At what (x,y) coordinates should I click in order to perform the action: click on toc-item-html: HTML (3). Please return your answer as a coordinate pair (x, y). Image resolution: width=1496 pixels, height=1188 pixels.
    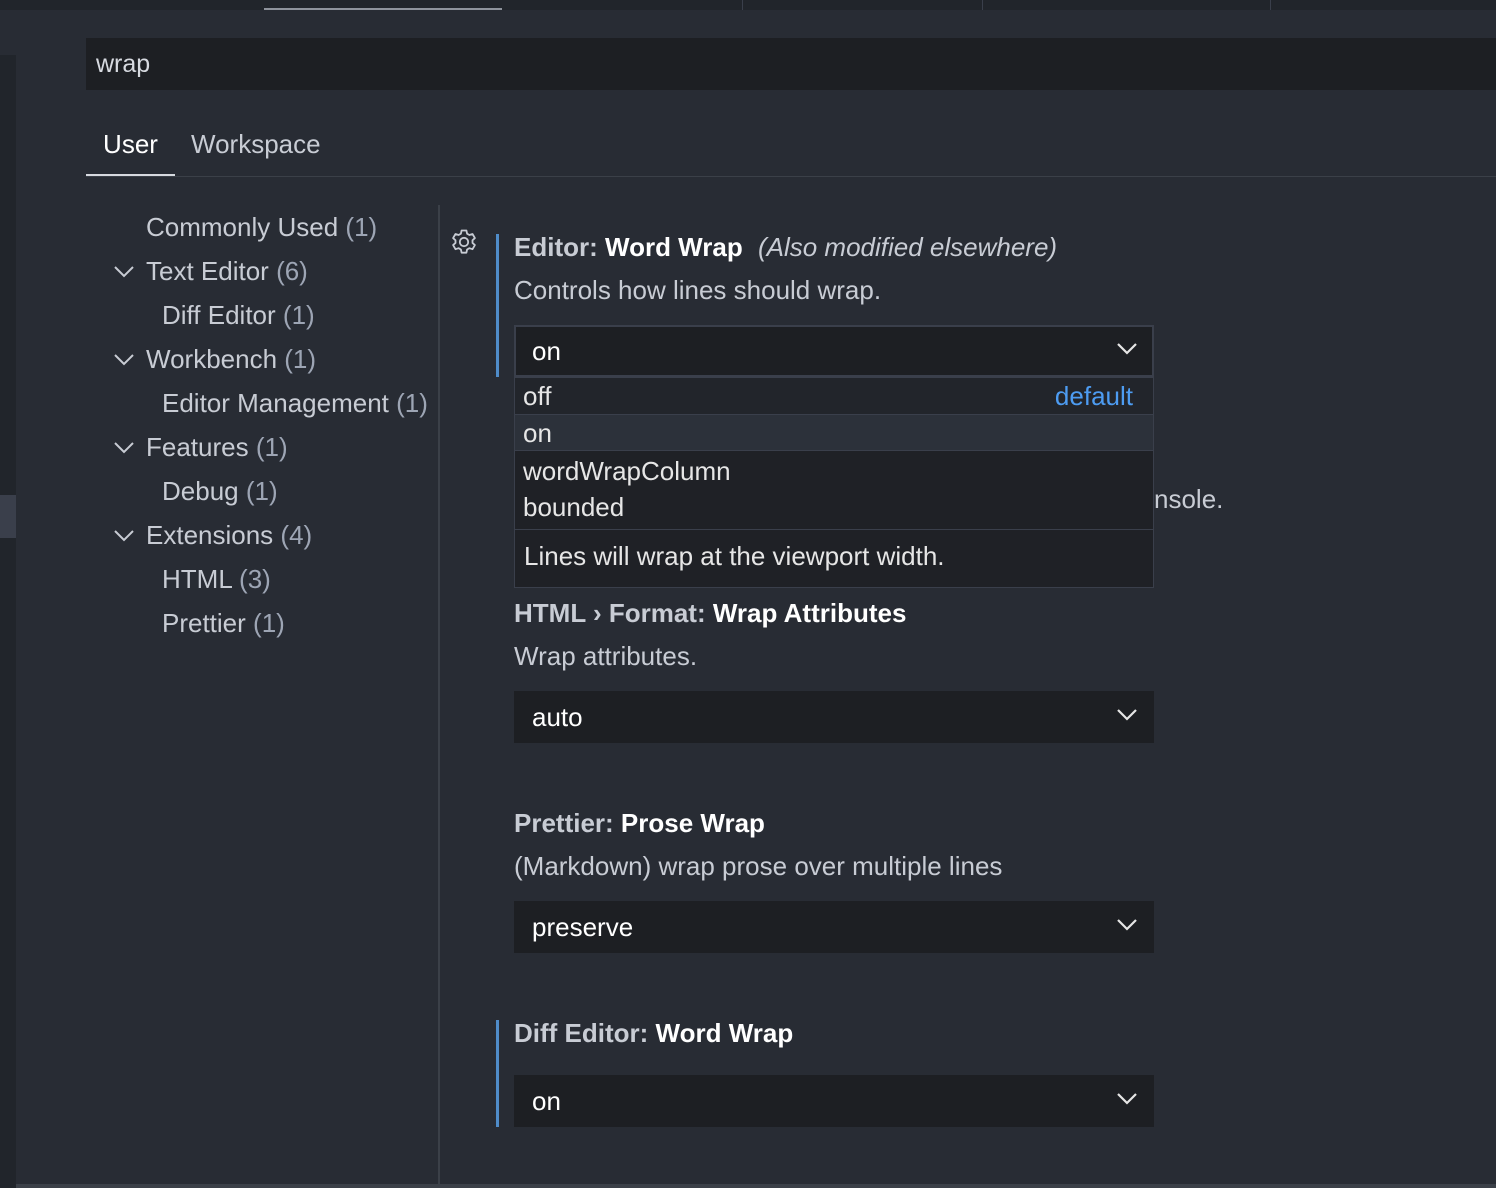
    Looking at the image, I should click on (216, 579).